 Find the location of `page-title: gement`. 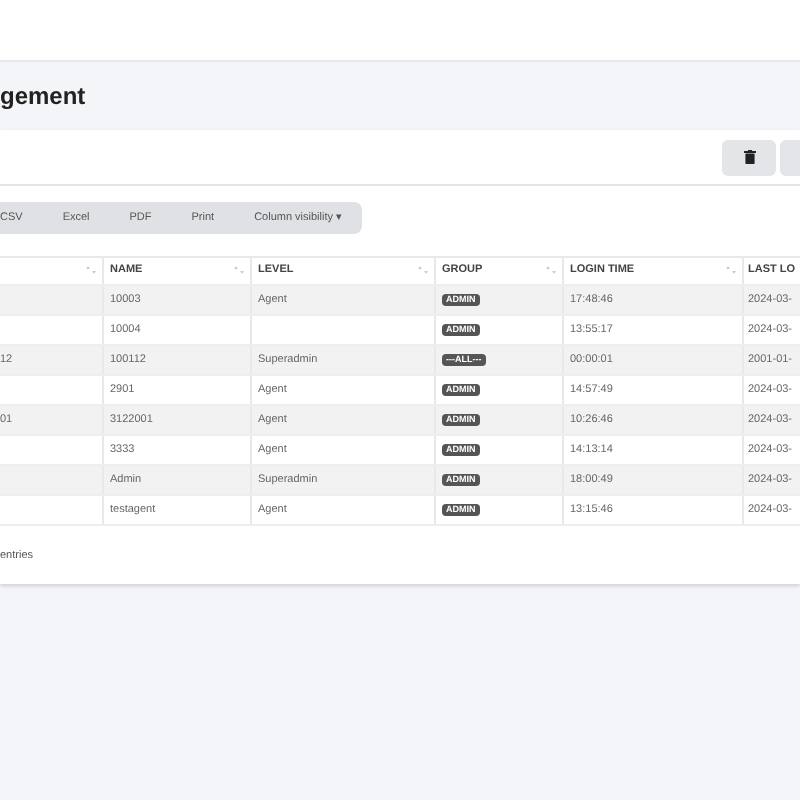

page-title: gement is located at coordinates (43, 97).